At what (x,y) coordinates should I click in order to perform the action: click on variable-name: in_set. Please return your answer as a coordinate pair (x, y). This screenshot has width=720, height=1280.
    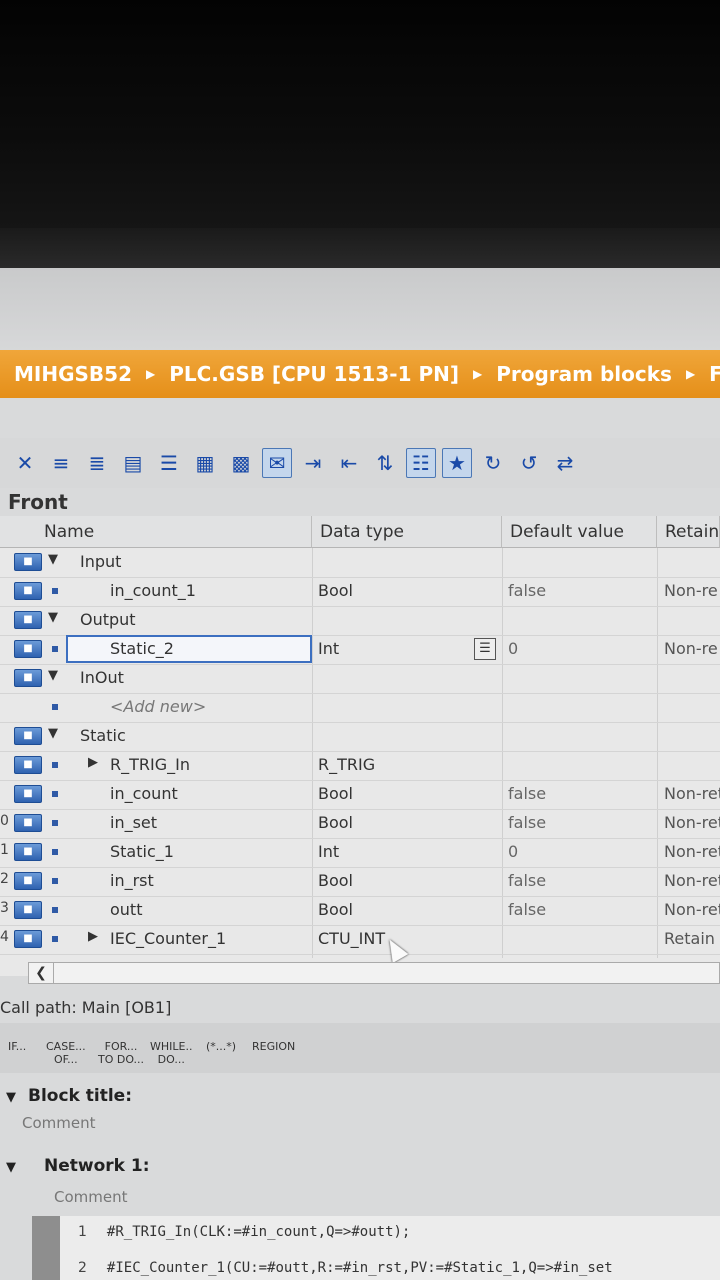
    Looking at the image, I should click on (133, 822).